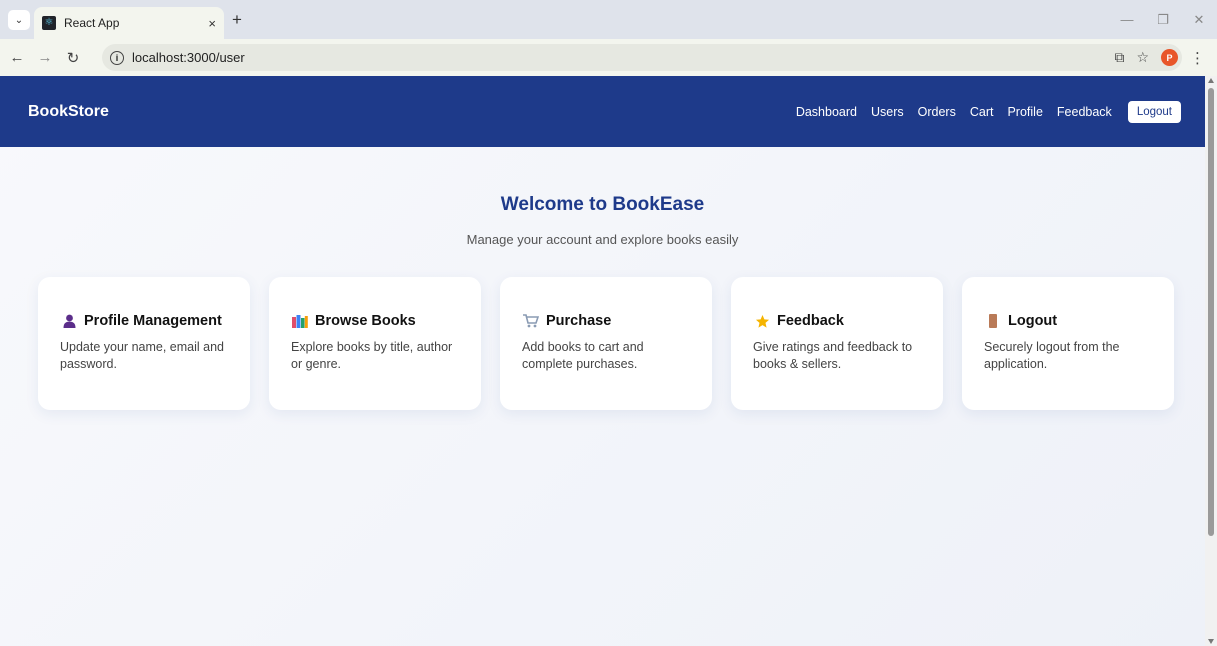 This screenshot has height=646, width=1217. I want to click on minimize-icon: —, so click(1127, 19).